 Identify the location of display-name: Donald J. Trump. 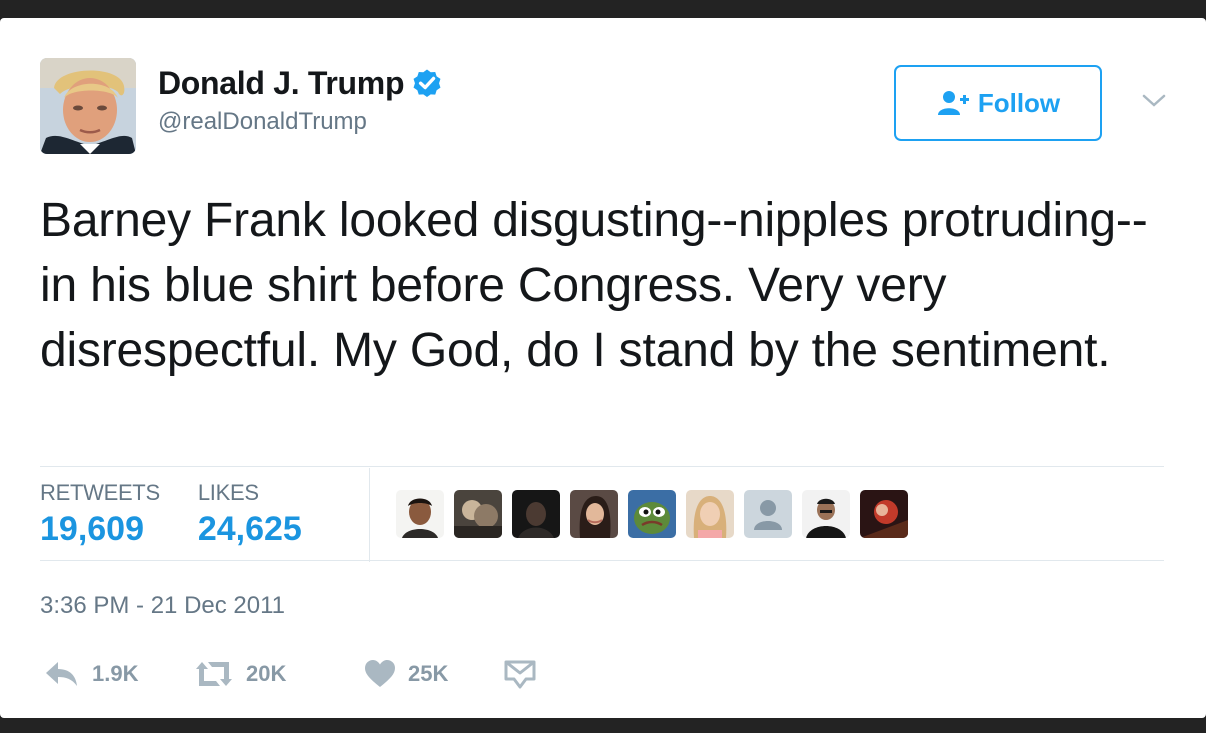
(281, 83).